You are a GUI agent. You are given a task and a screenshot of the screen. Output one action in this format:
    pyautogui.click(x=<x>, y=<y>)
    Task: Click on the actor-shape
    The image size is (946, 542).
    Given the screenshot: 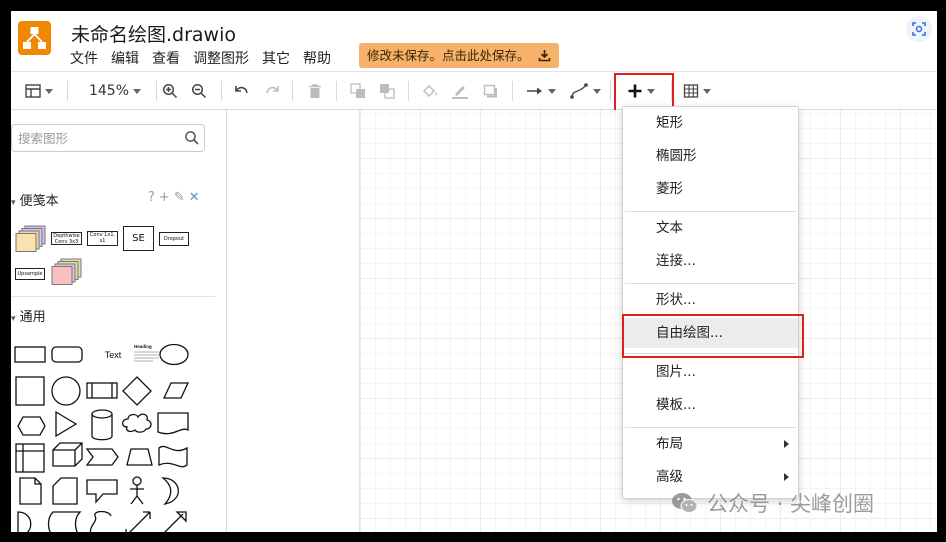 What is the action you would take?
    pyautogui.click(x=137, y=481)
    